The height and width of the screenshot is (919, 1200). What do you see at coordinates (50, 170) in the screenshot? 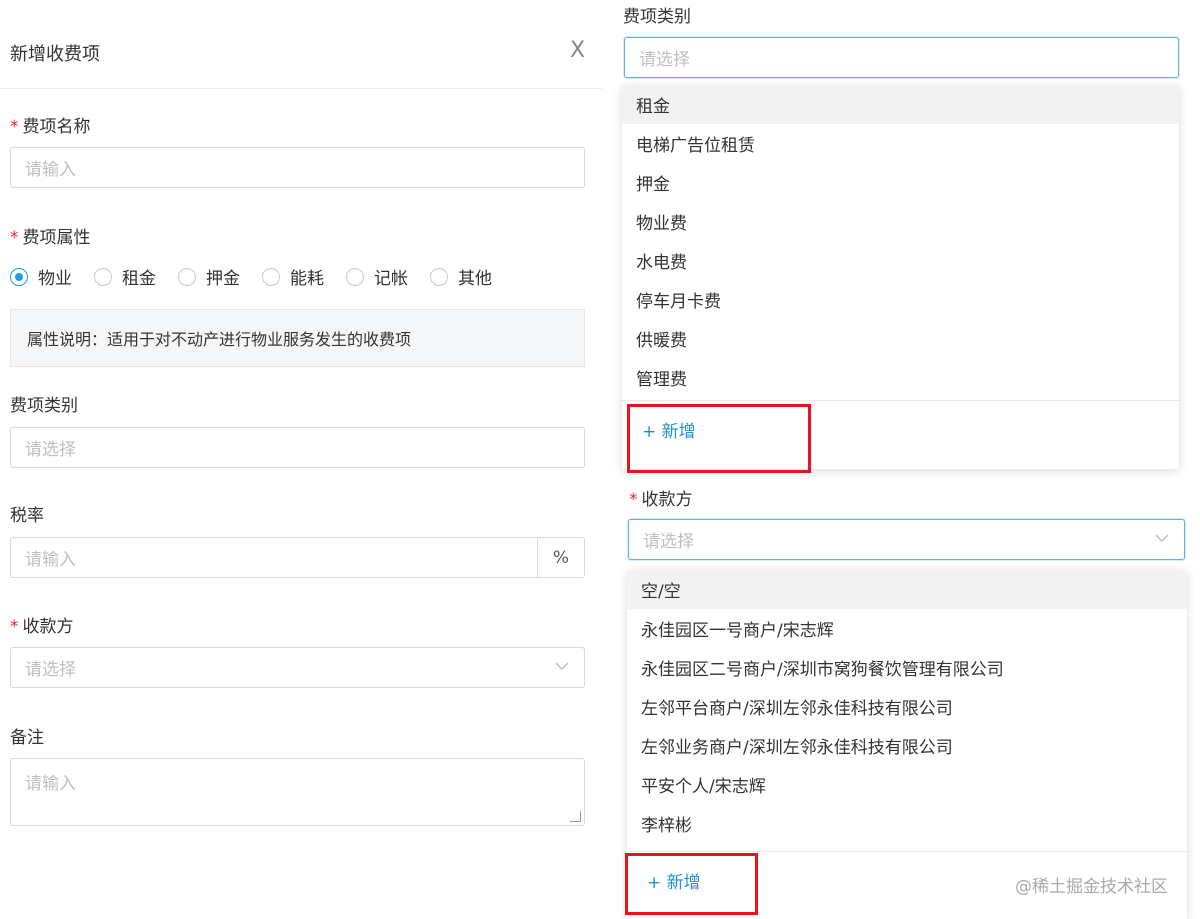
I see `name-input-placeholder: 请输入` at bounding box center [50, 170].